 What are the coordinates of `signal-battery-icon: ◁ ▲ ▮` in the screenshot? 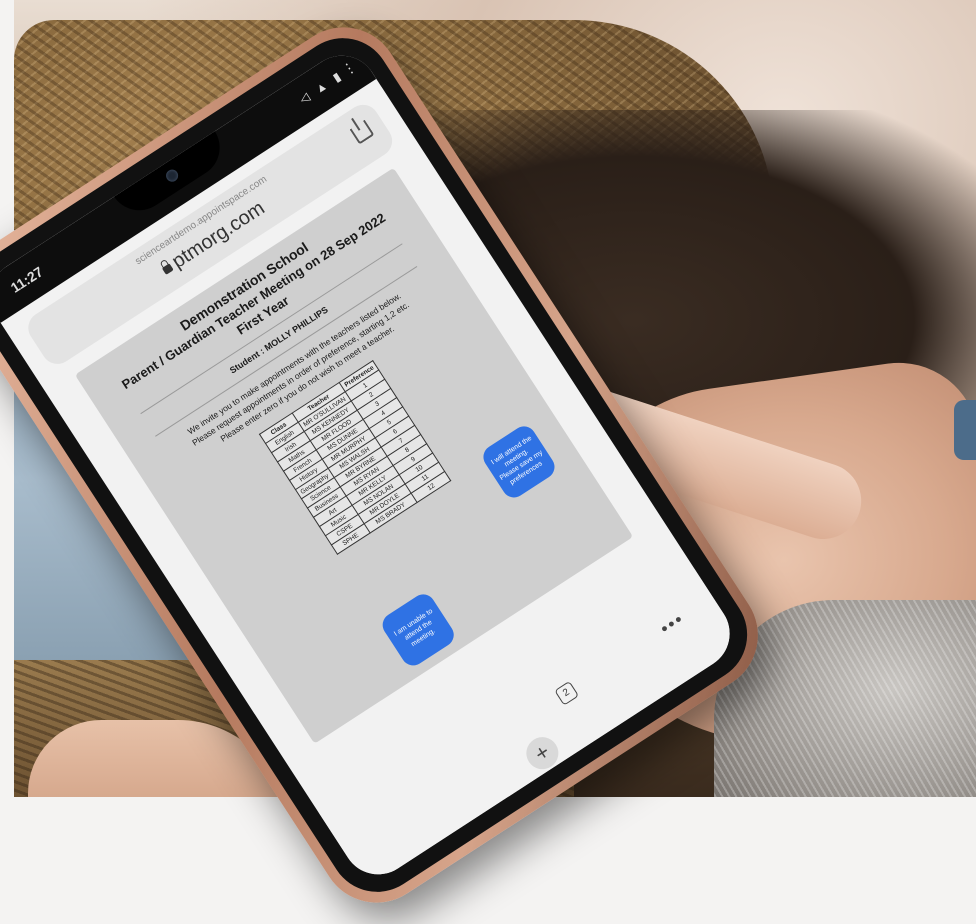 It's located at (321, 87).